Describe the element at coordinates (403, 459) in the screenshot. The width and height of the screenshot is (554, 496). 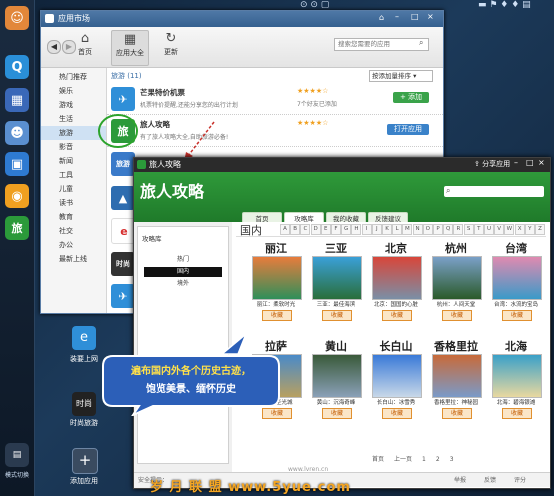
I see `page-link: 上一页` at that location.